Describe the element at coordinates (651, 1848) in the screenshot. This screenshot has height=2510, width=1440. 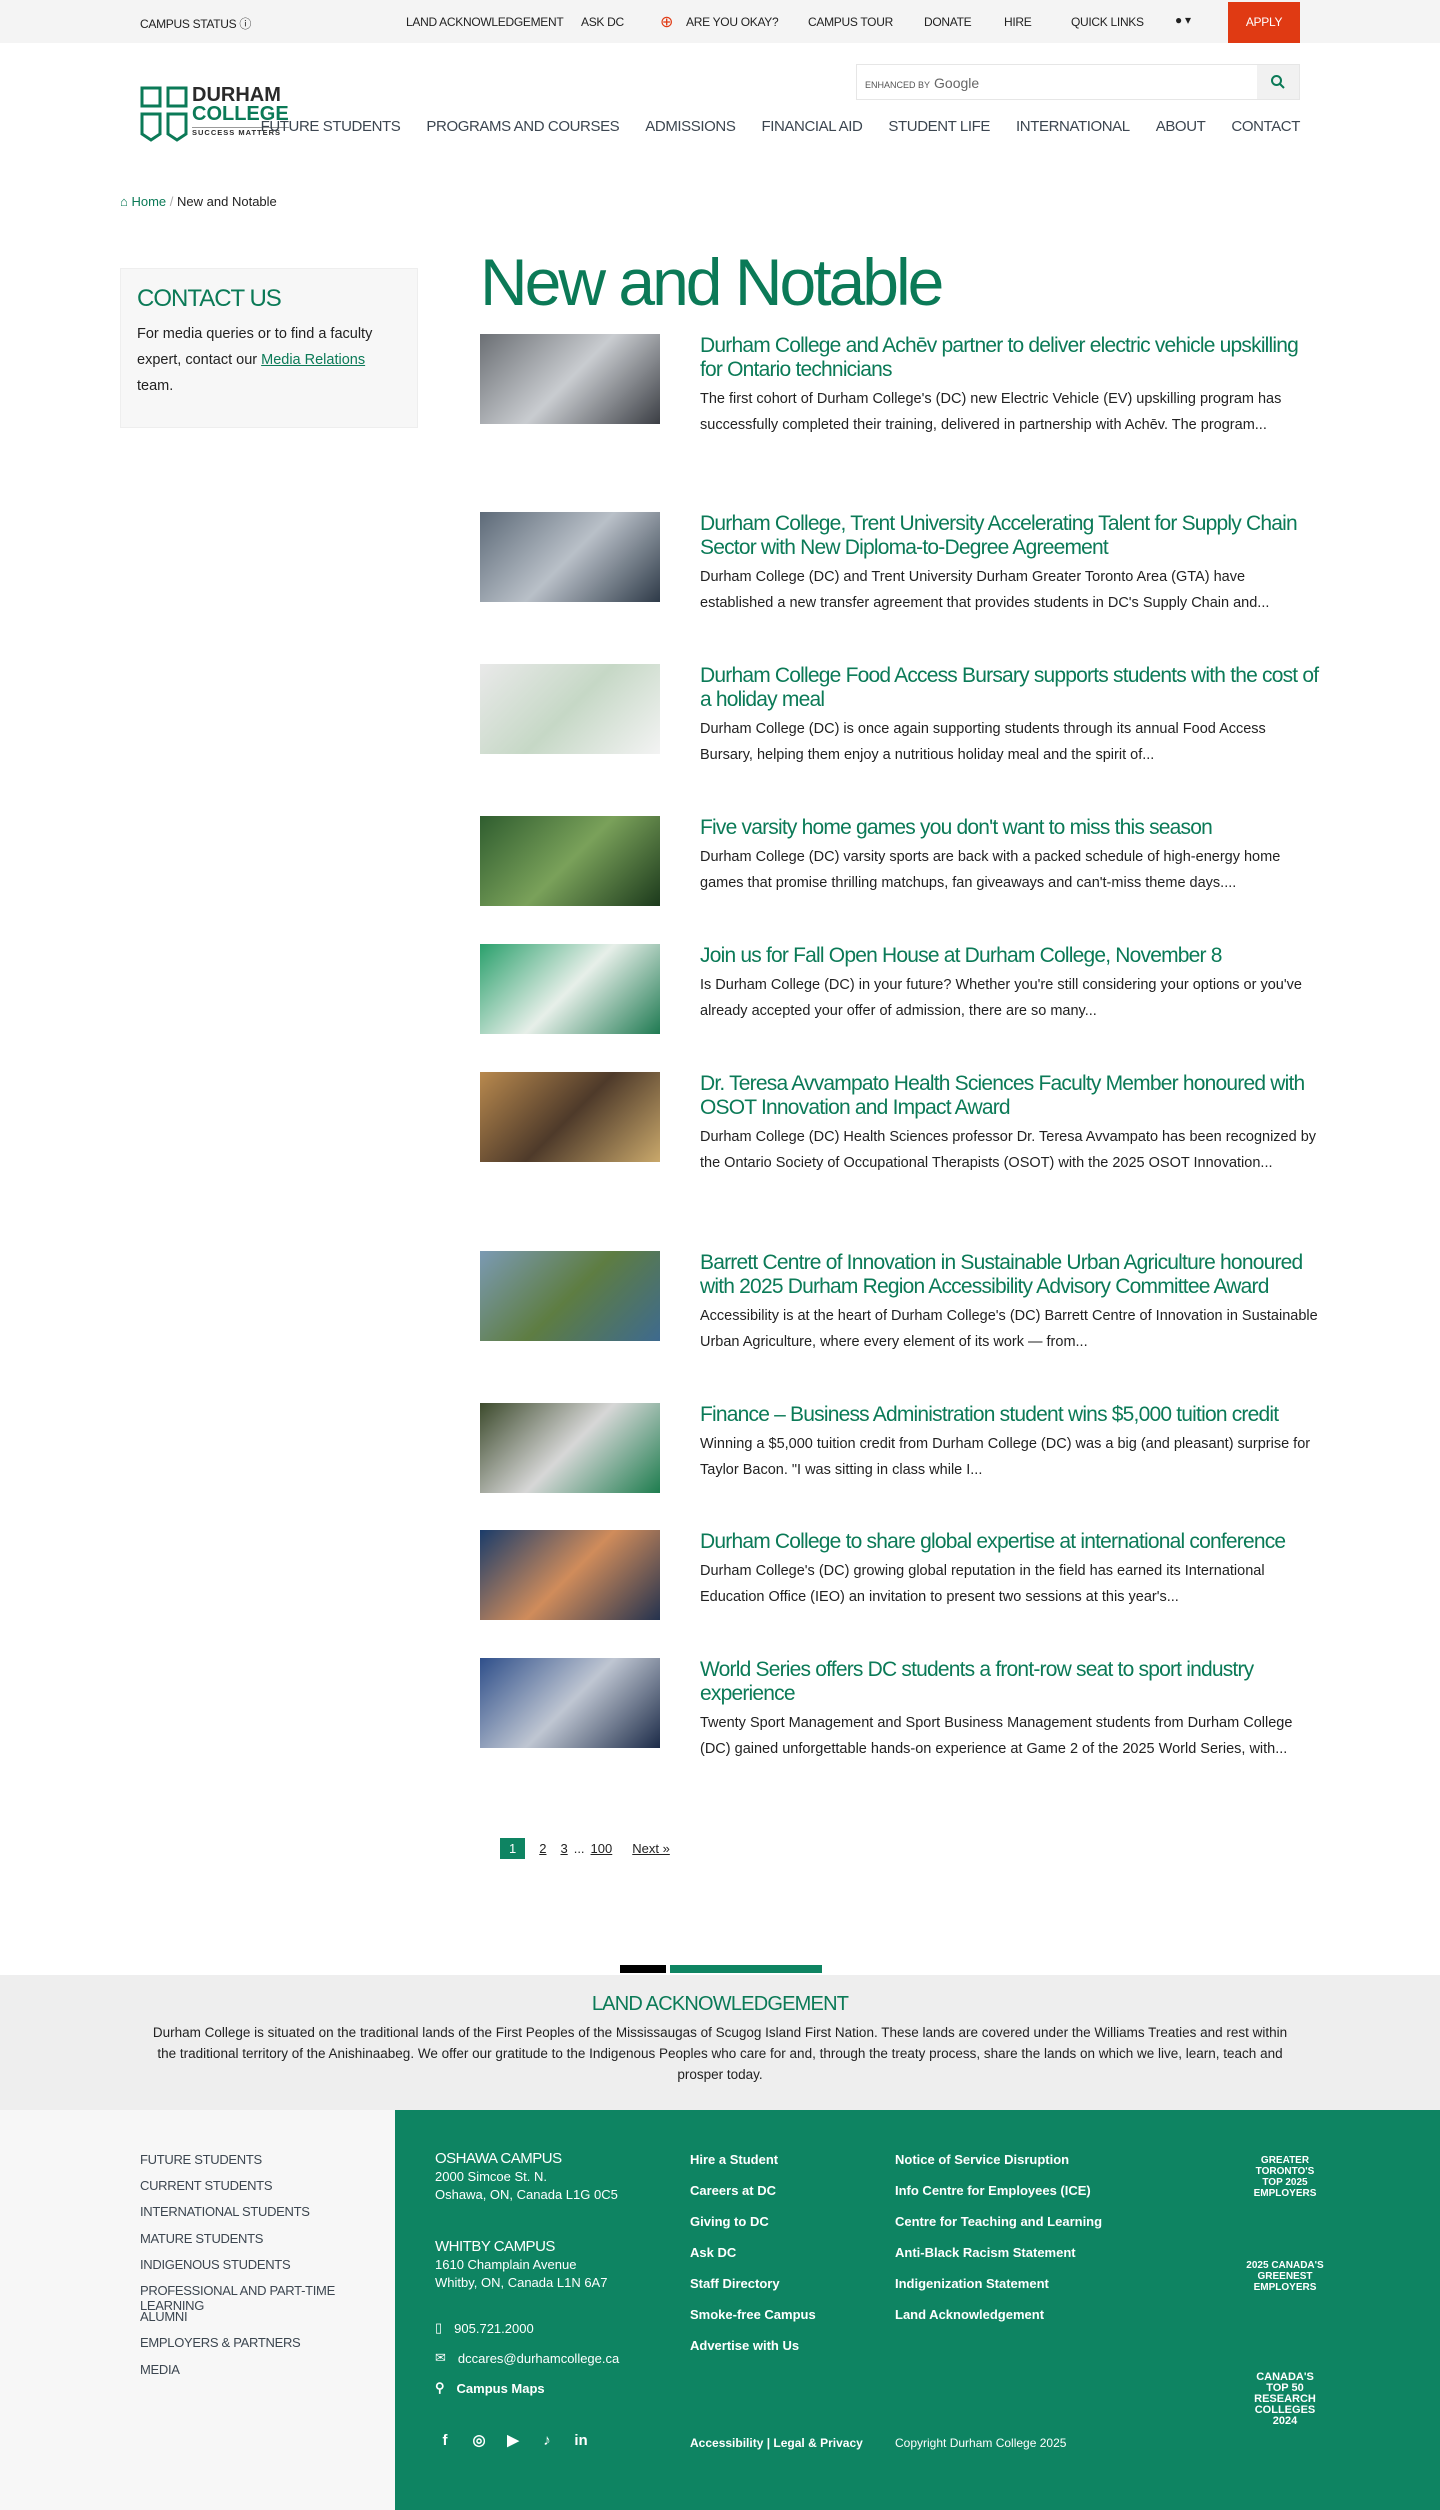
I see `next-page-link: Next »` at that location.